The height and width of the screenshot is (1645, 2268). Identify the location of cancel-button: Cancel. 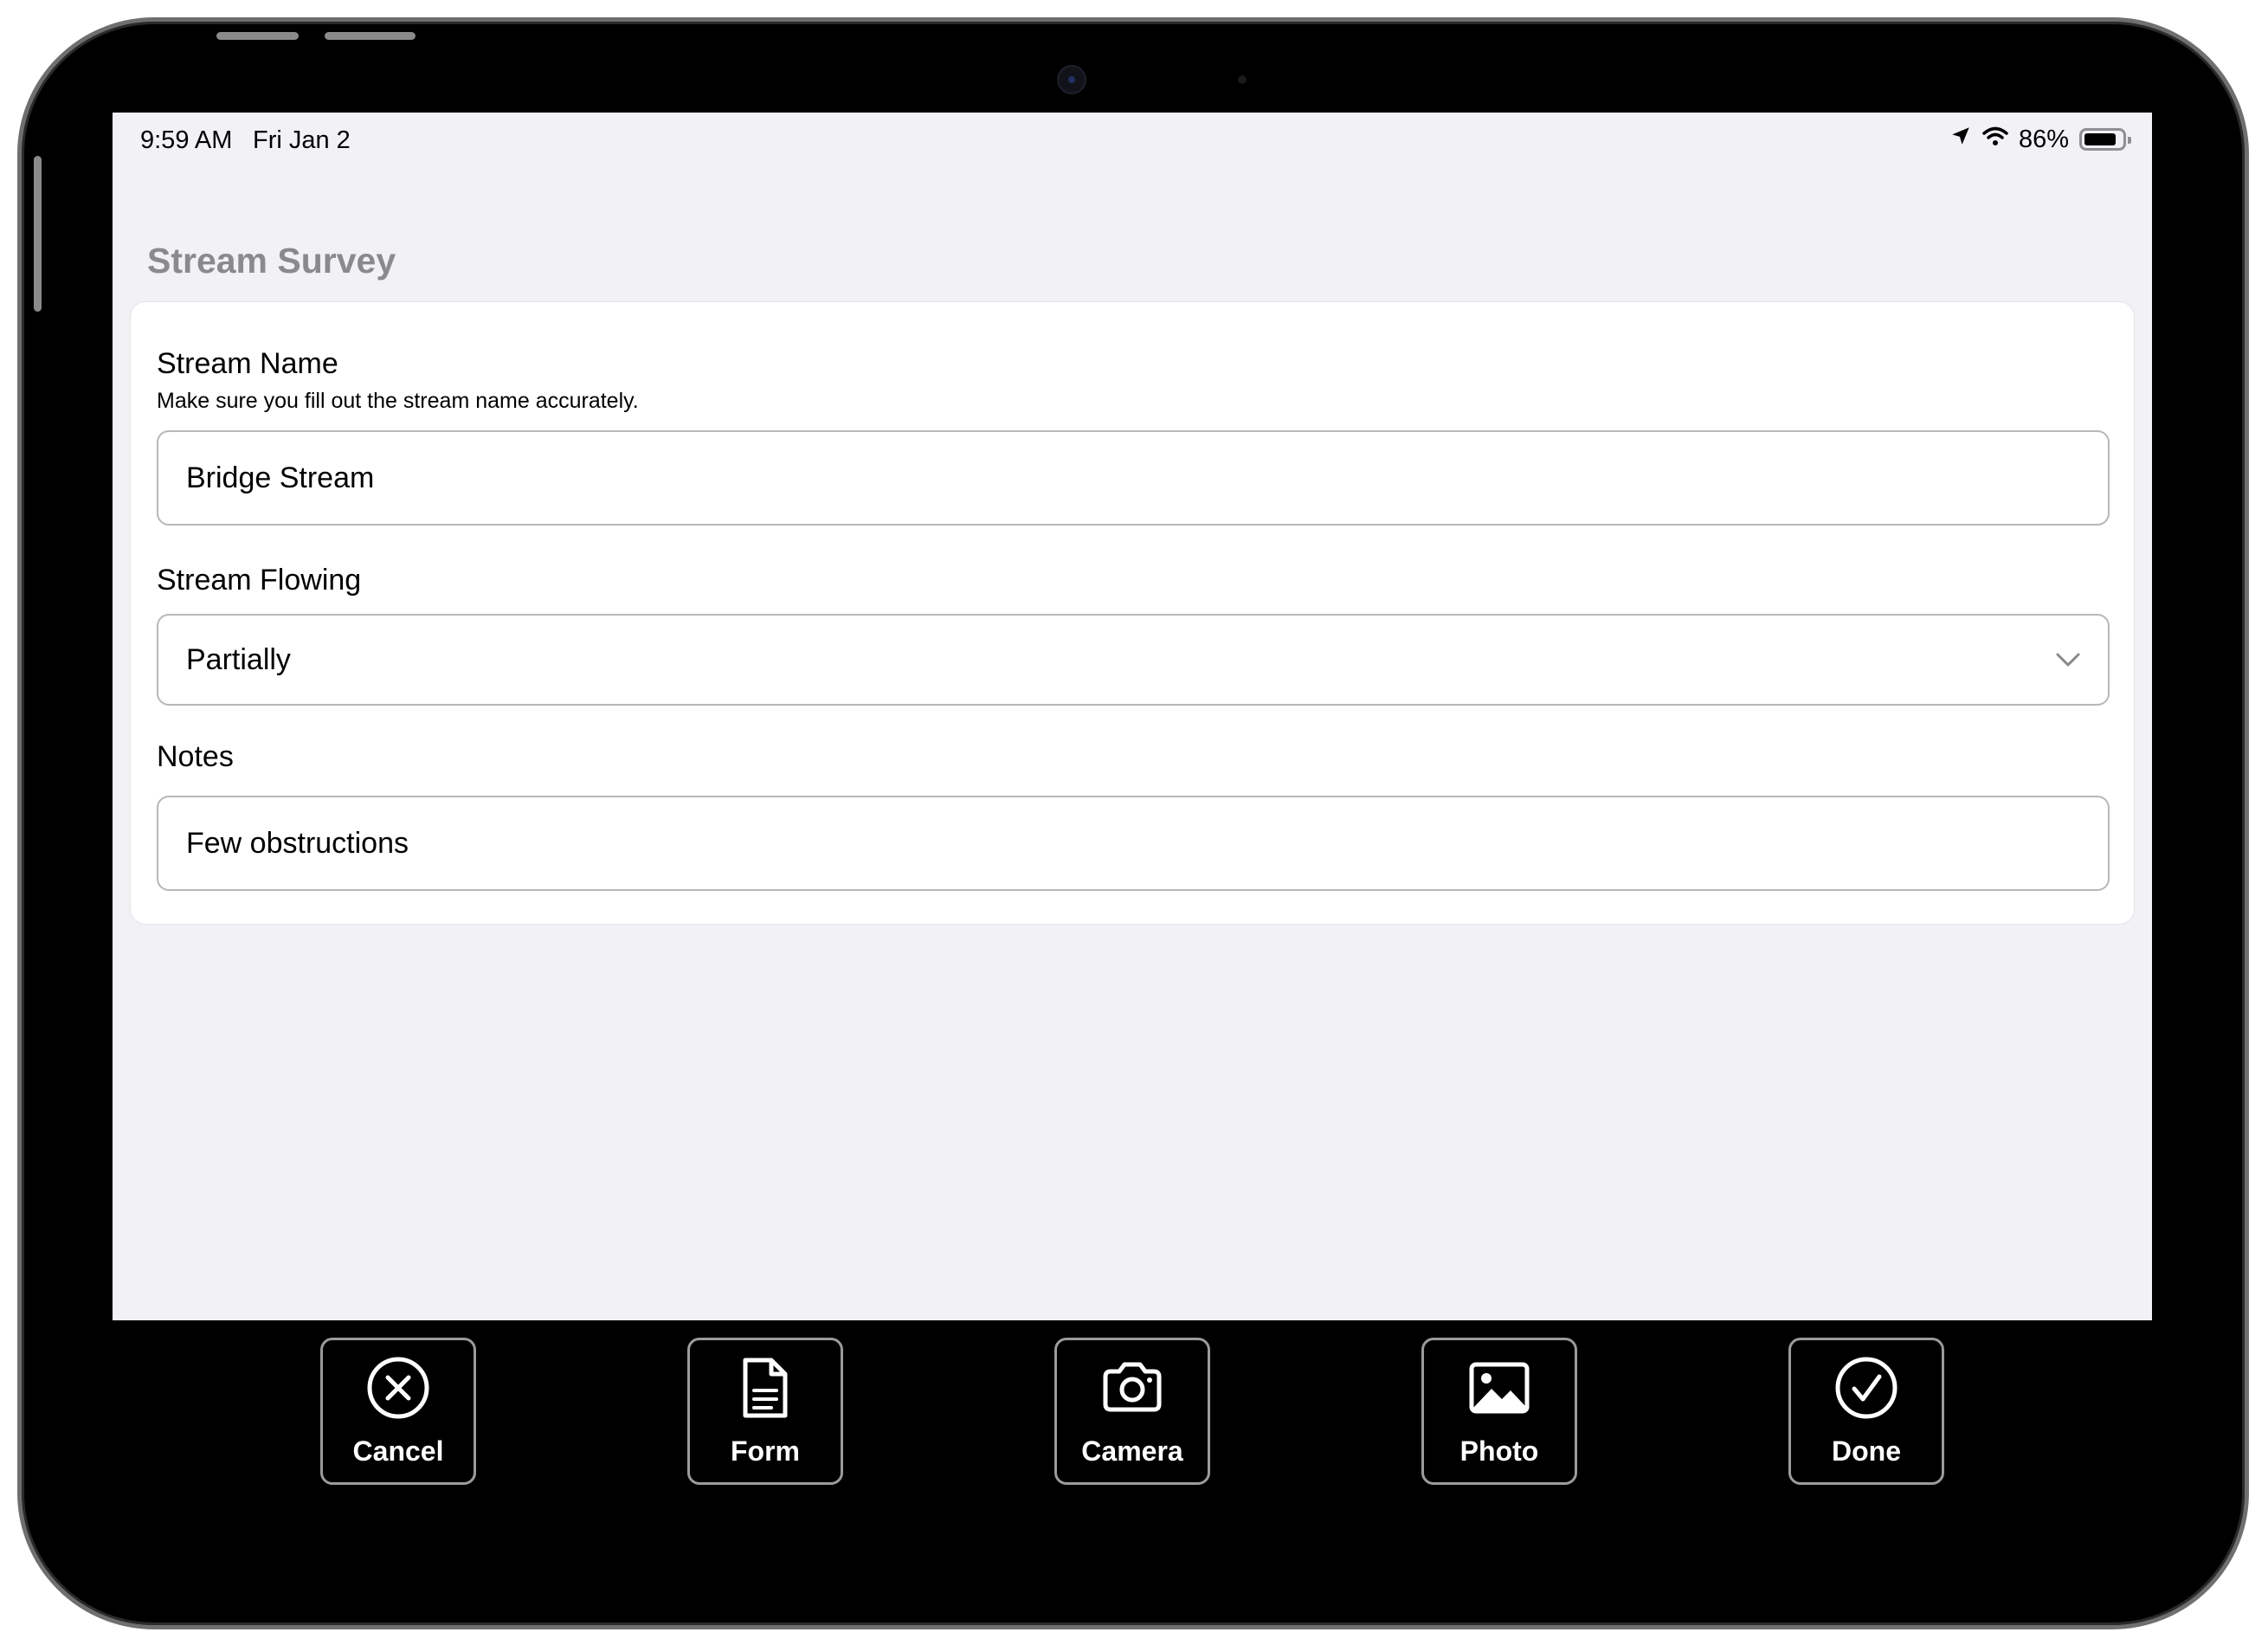
(398, 1412).